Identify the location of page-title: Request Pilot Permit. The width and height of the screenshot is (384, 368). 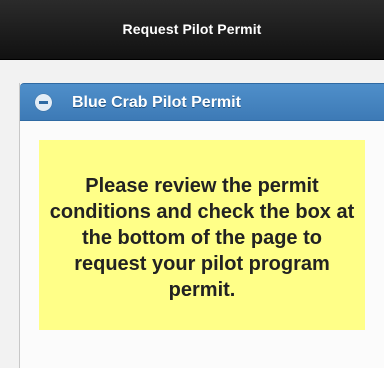
(192, 29).